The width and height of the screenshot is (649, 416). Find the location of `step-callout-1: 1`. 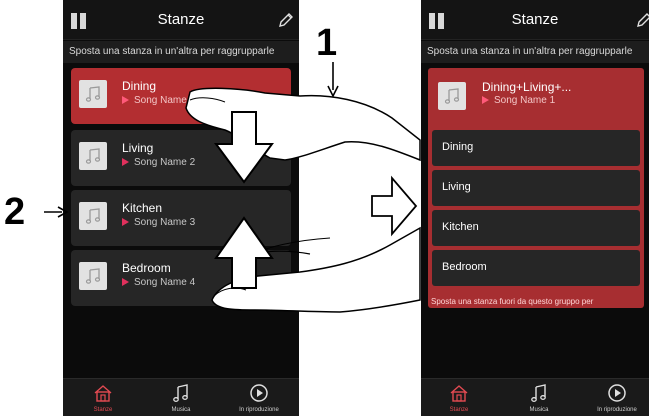

step-callout-1: 1 is located at coordinates (327, 43).